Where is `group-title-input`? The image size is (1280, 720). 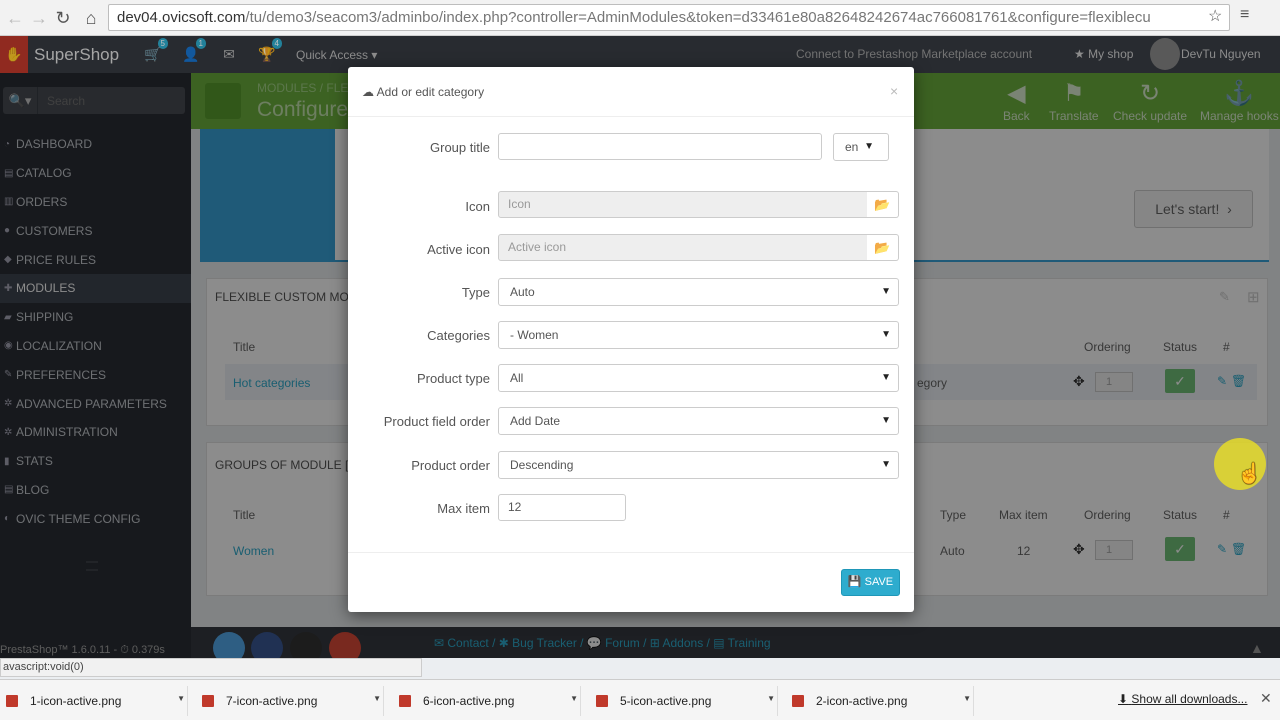
group-title-input is located at coordinates (660, 146).